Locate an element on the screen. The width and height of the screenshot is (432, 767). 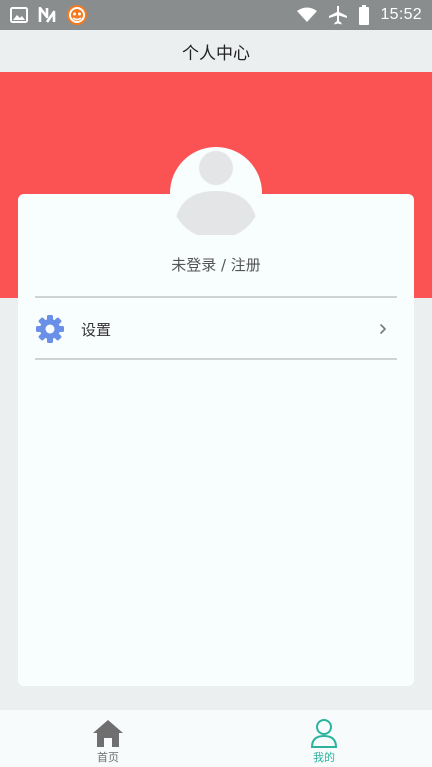
nav-item-home: 首页 is located at coordinates (108, 738).